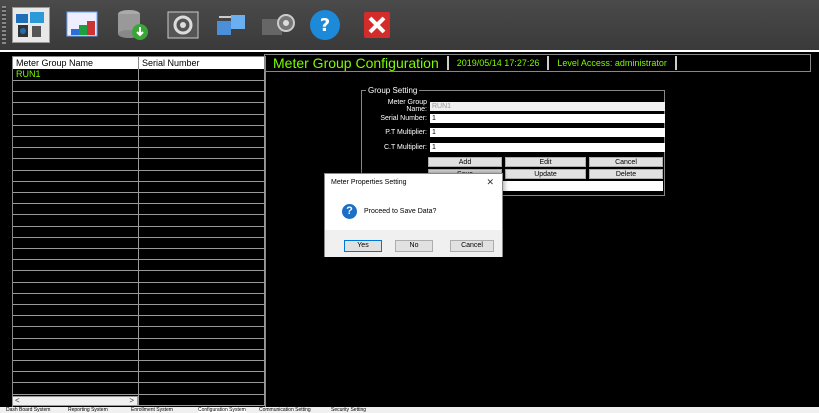 This screenshot has width=819, height=413. What do you see at coordinates (17, 400) in the screenshot?
I see `scroll-left-icon: <` at bounding box center [17, 400].